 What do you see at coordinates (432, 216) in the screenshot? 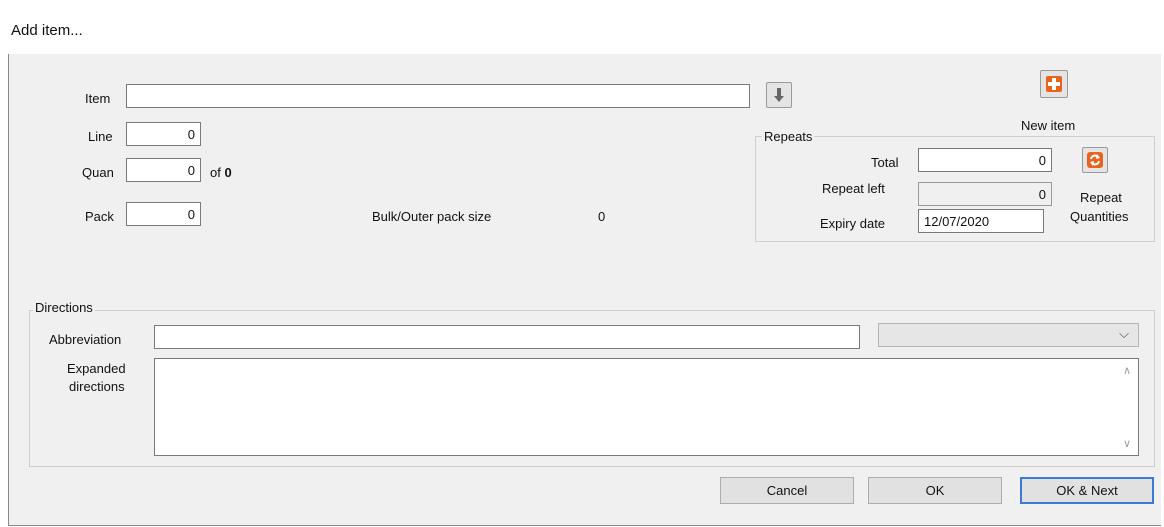
I see `bulk-label: Bulk/Outer pack size` at bounding box center [432, 216].